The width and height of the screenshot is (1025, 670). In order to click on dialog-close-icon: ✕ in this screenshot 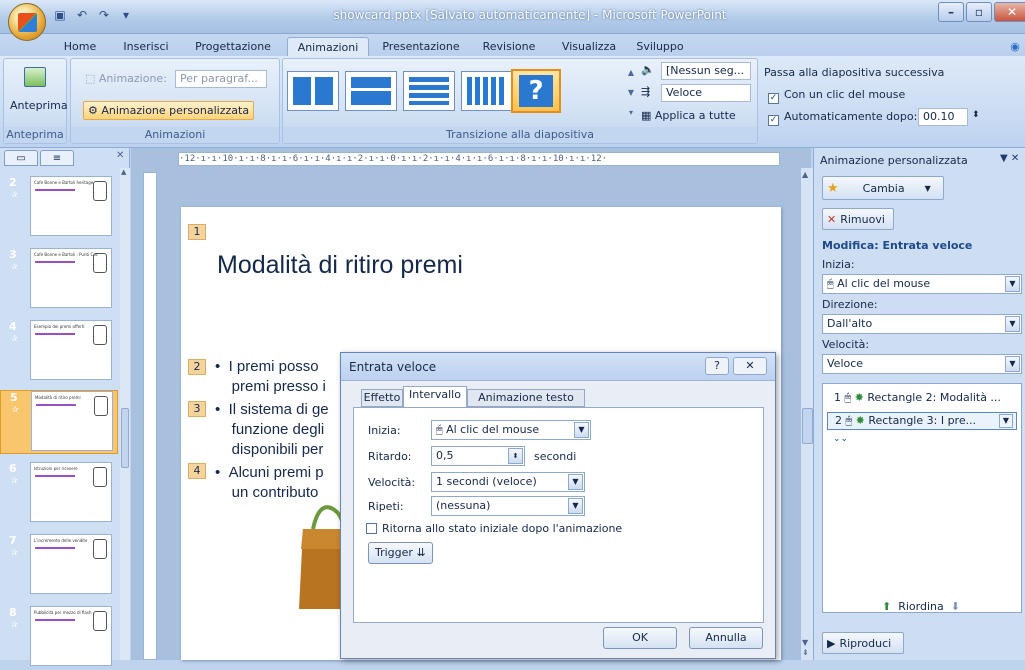, I will do `click(750, 366)`.